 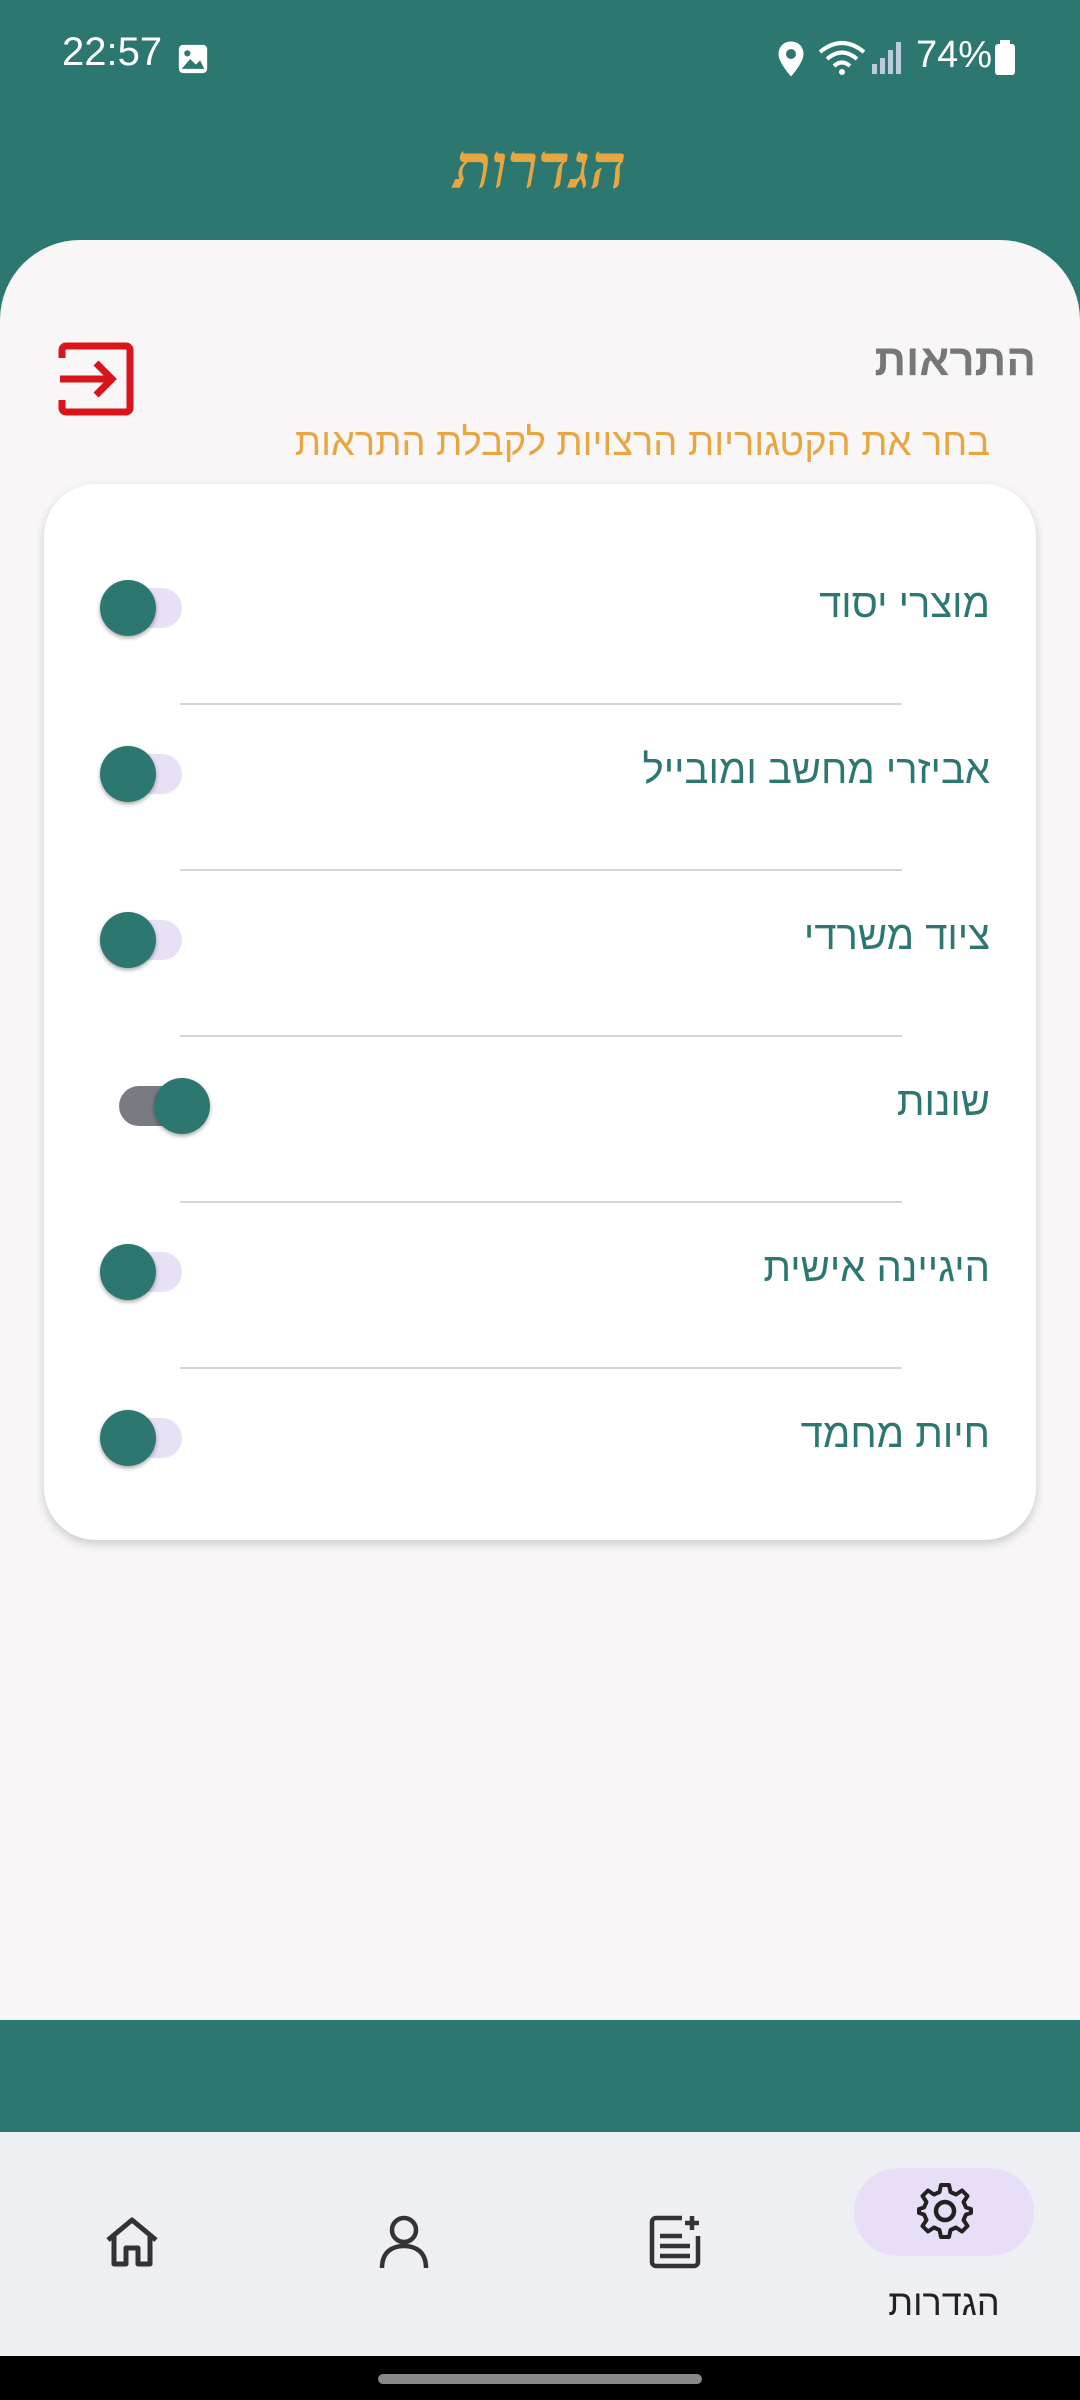 I want to click on home-icon, so click(x=132, y=2244).